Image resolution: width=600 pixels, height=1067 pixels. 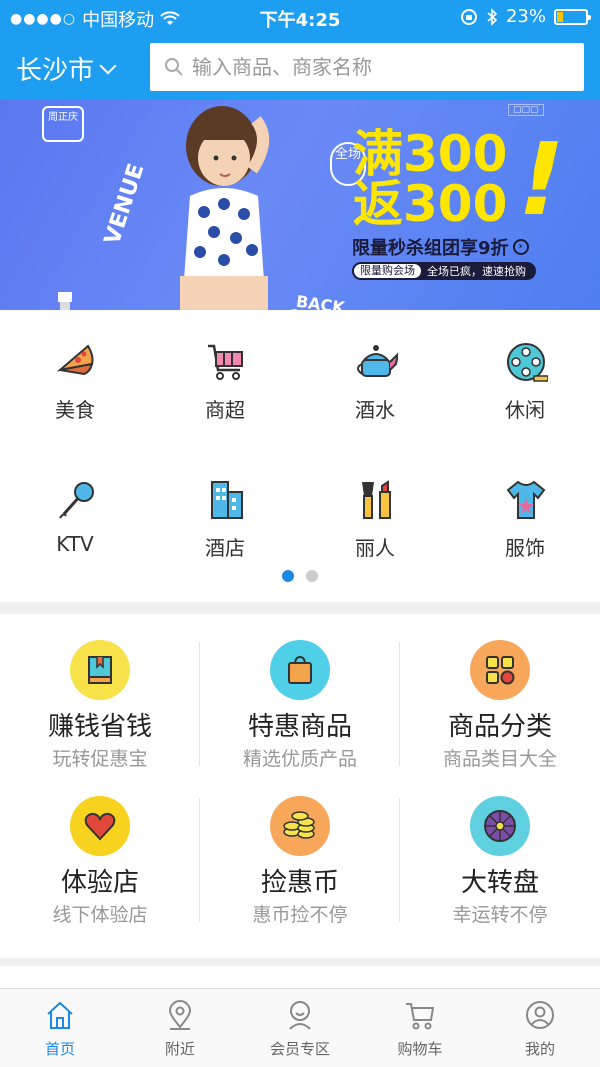 I want to click on feature-title: 大转盘, so click(x=499, y=883).